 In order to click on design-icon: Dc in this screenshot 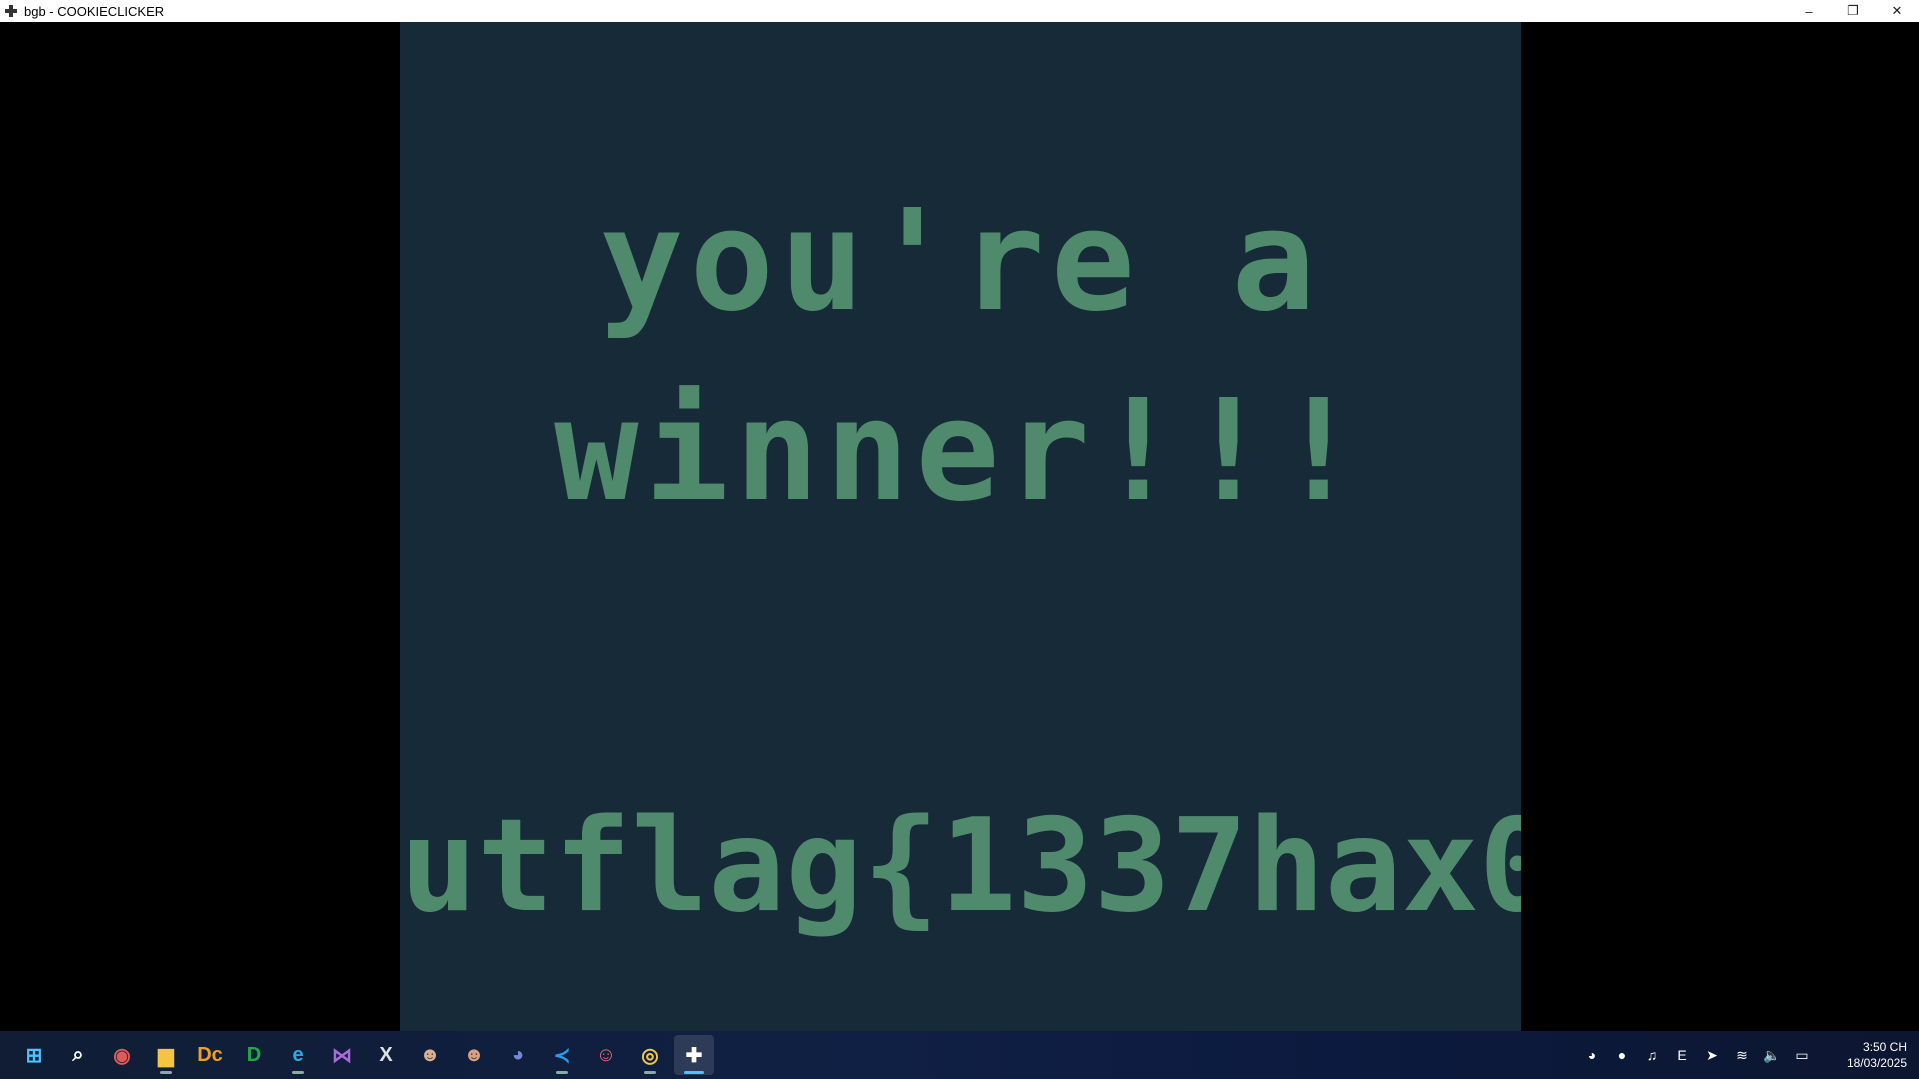, I will do `click(210, 1055)`.